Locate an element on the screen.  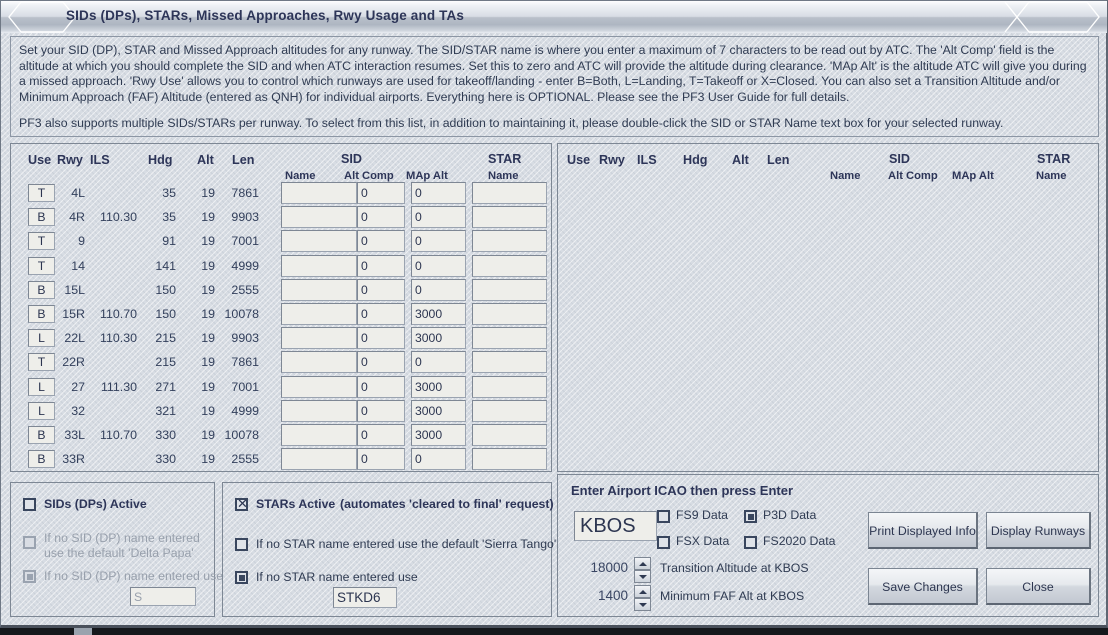
header2-sid-group: SID is located at coordinates (899, 159).